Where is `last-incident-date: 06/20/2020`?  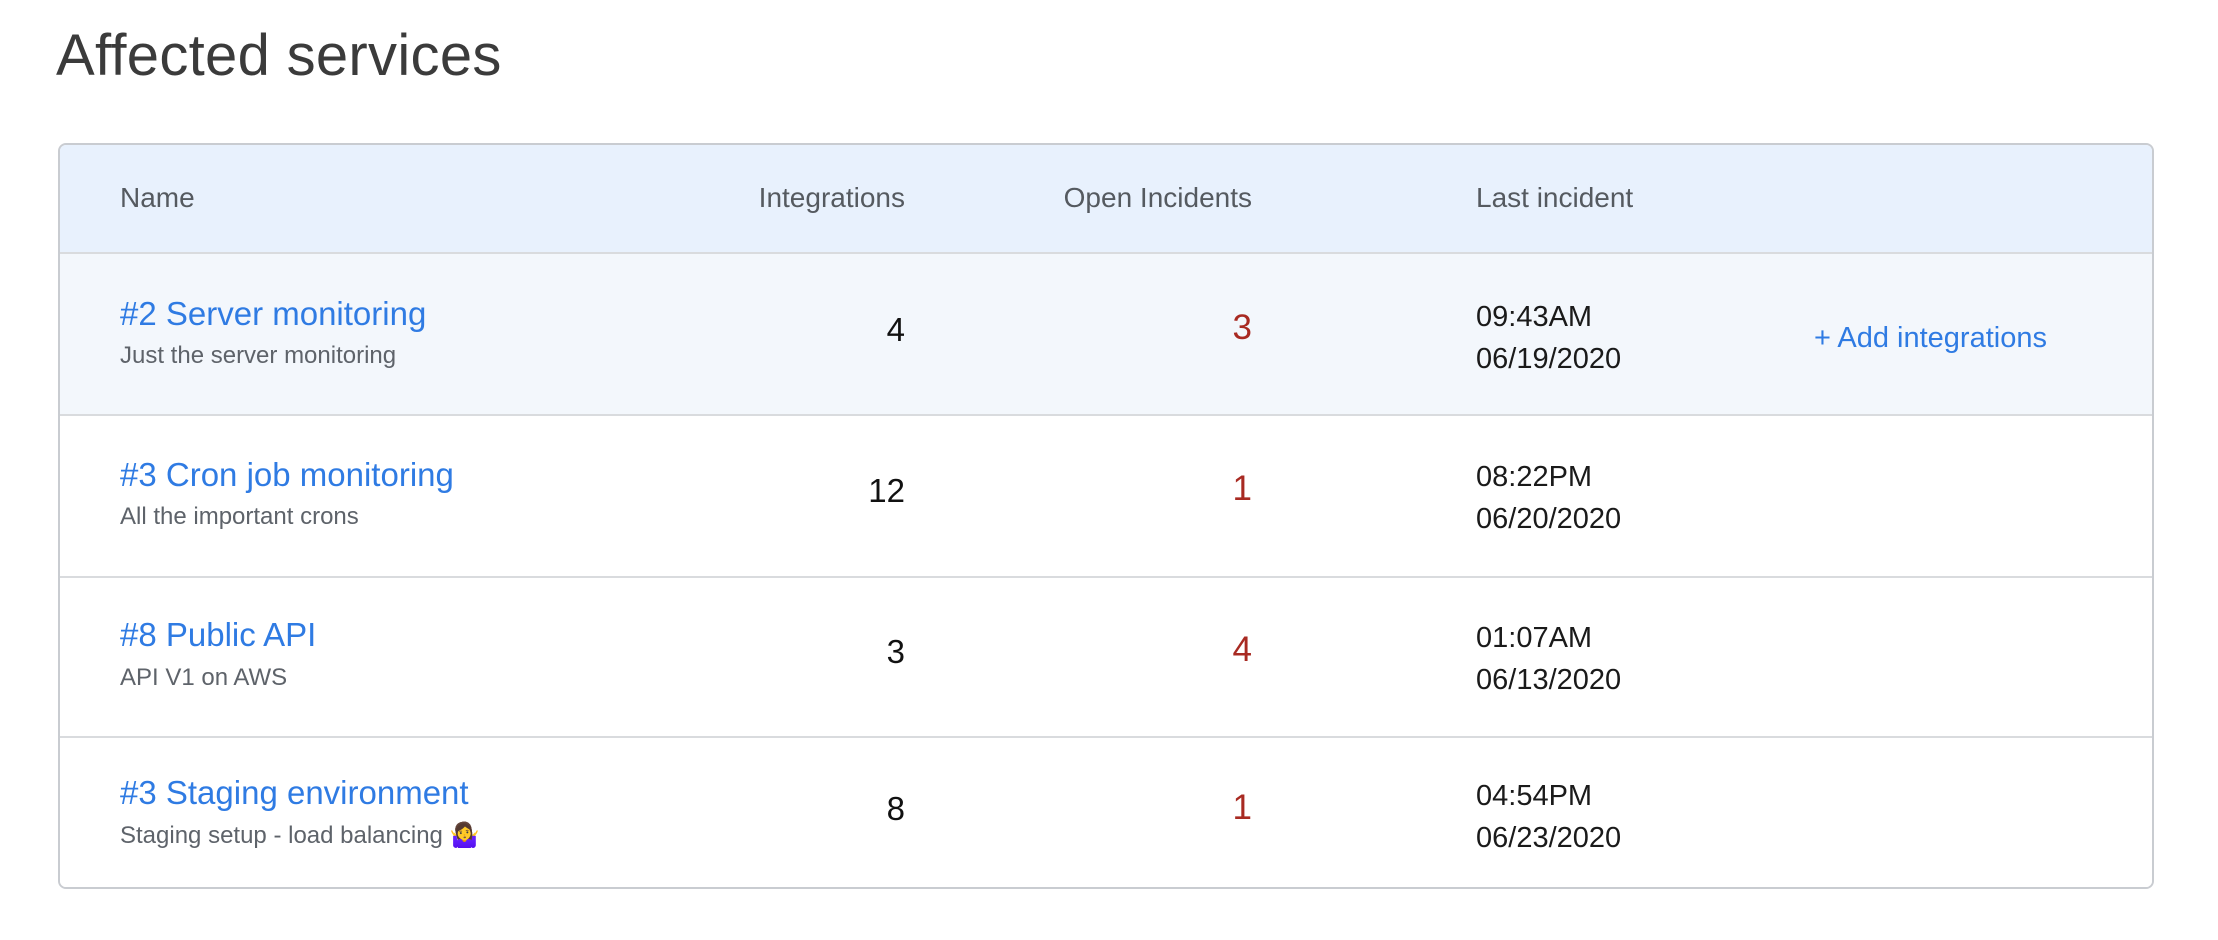 last-incident-date: 06/20/2020 is located at coordinates (1549, 519).